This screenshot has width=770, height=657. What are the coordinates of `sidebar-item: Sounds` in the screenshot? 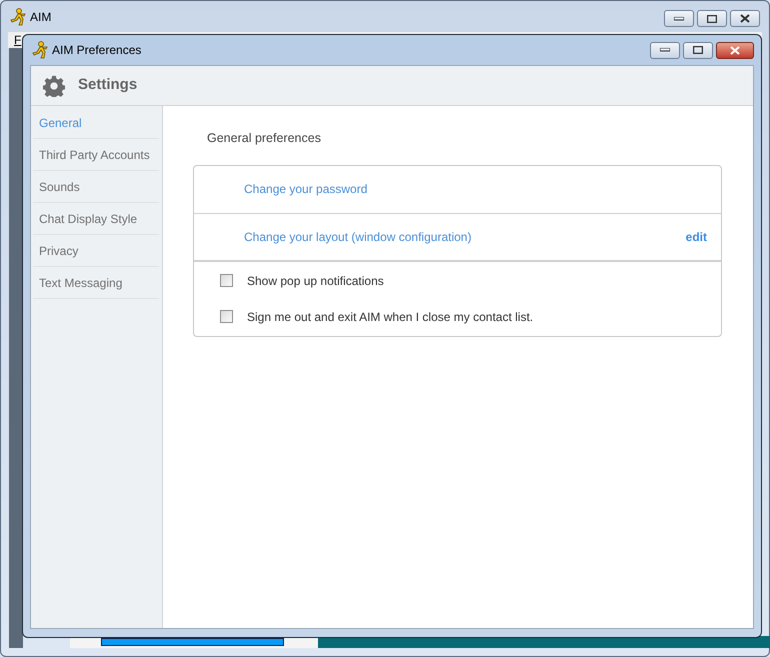 It's located at (96, 187).